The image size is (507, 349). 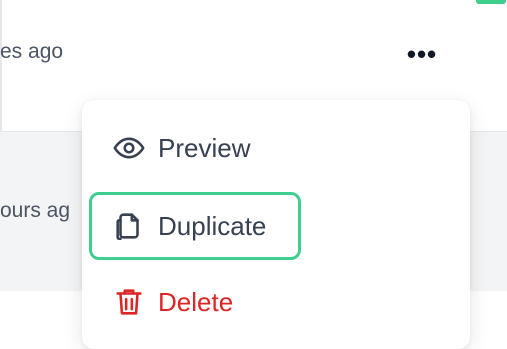 What do you see at coordinates (32, 51) in the screenshot?
I see `row-timestamp: es ago` at bounding box center [32, 51].